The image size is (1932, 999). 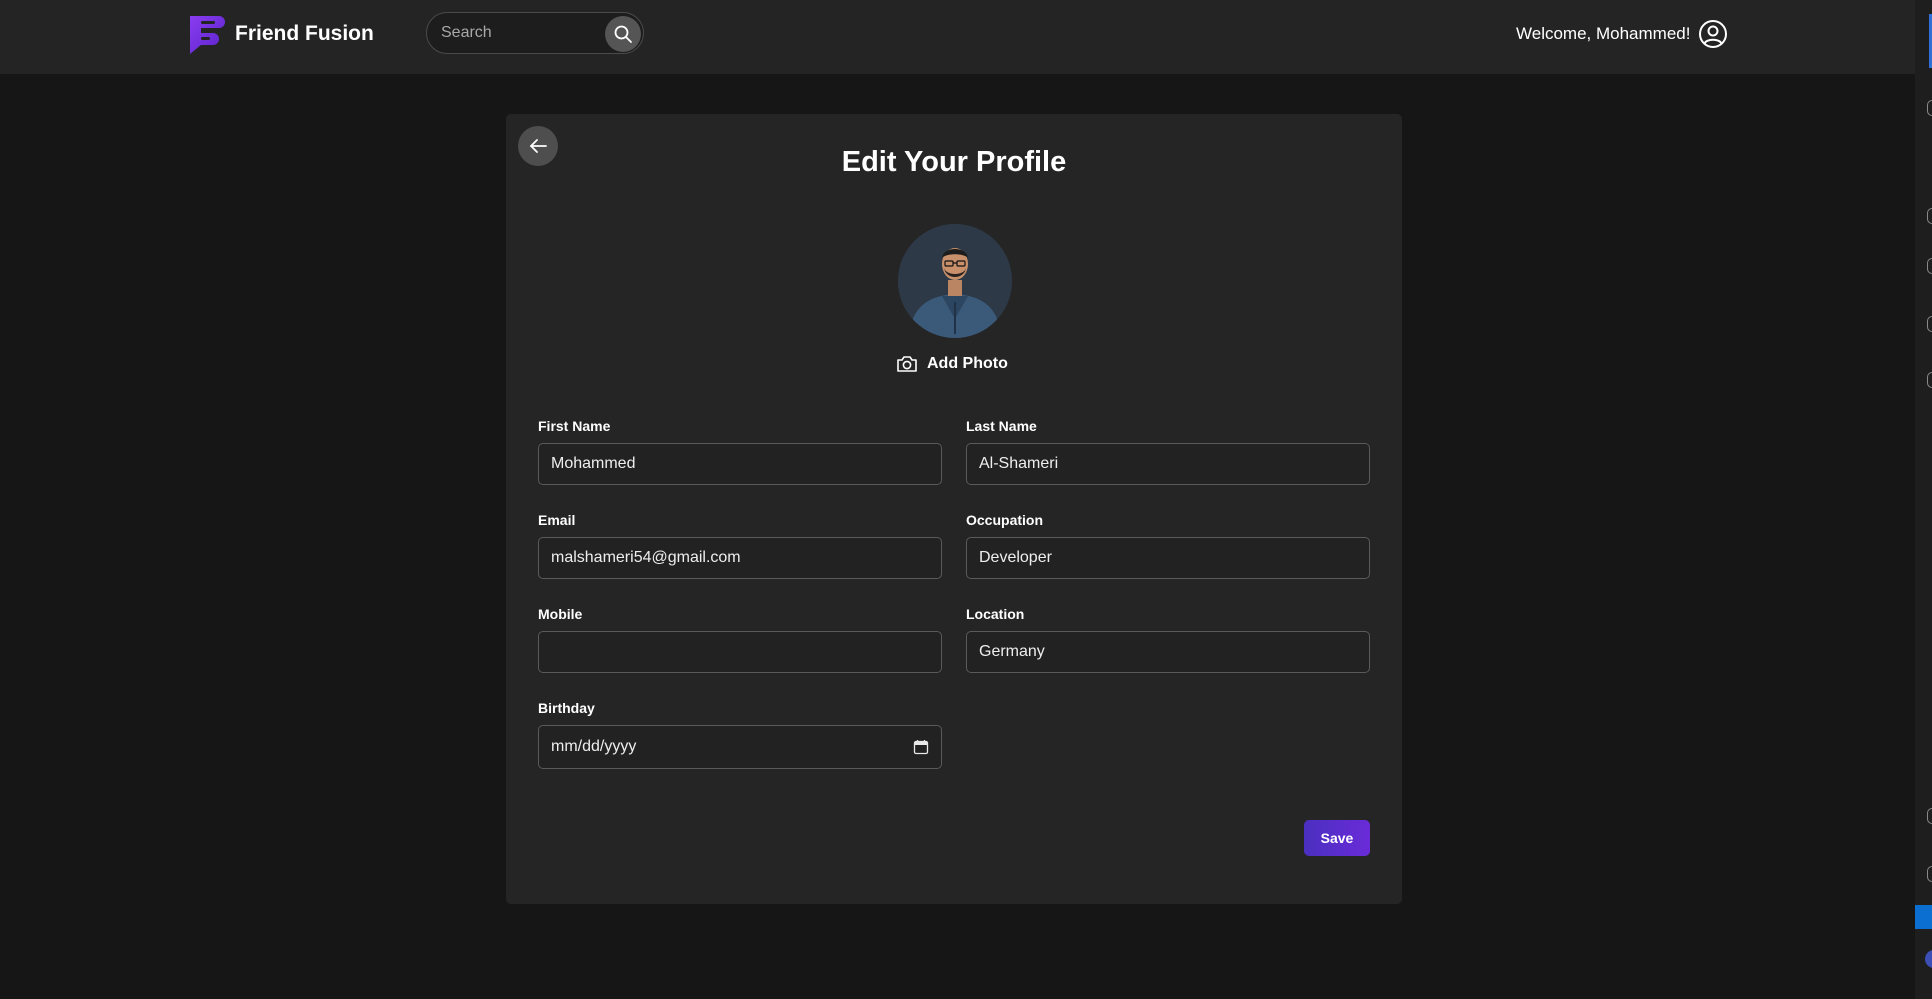 I want to click on location-input, so click(x=1168, y=652).